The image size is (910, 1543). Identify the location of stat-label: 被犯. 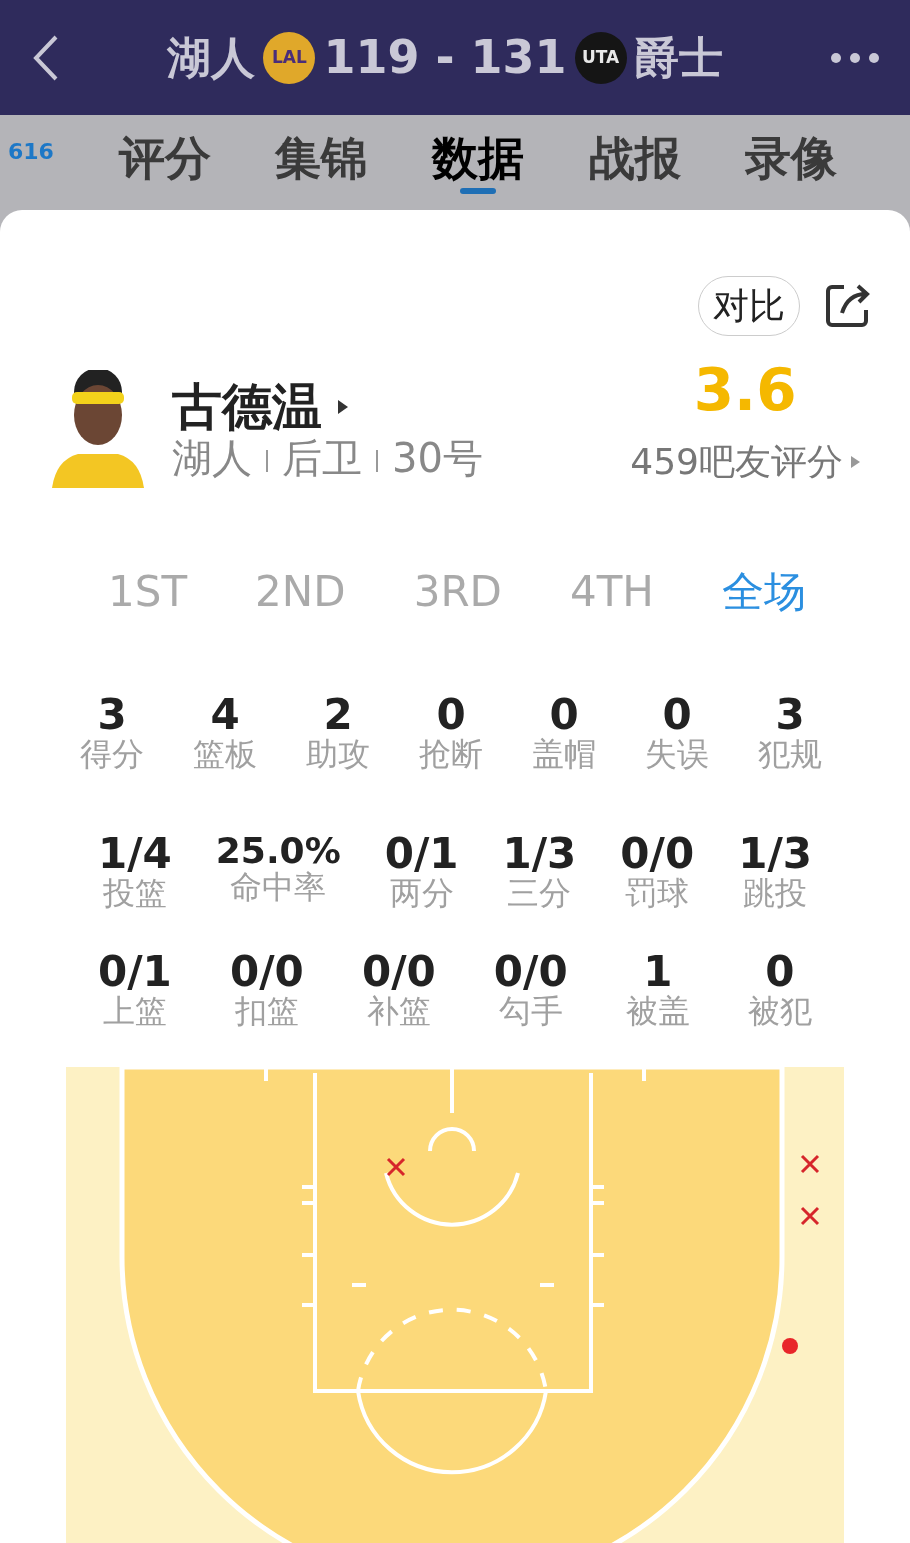
(779, 1011).